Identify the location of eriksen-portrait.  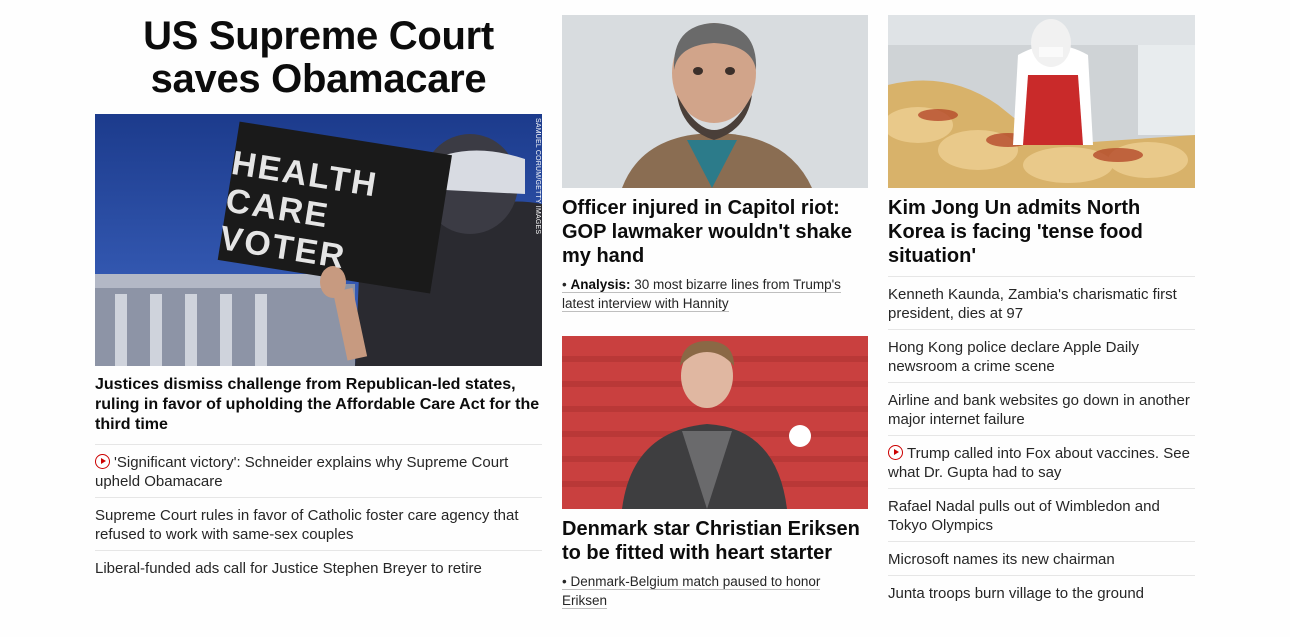
(715, 422).